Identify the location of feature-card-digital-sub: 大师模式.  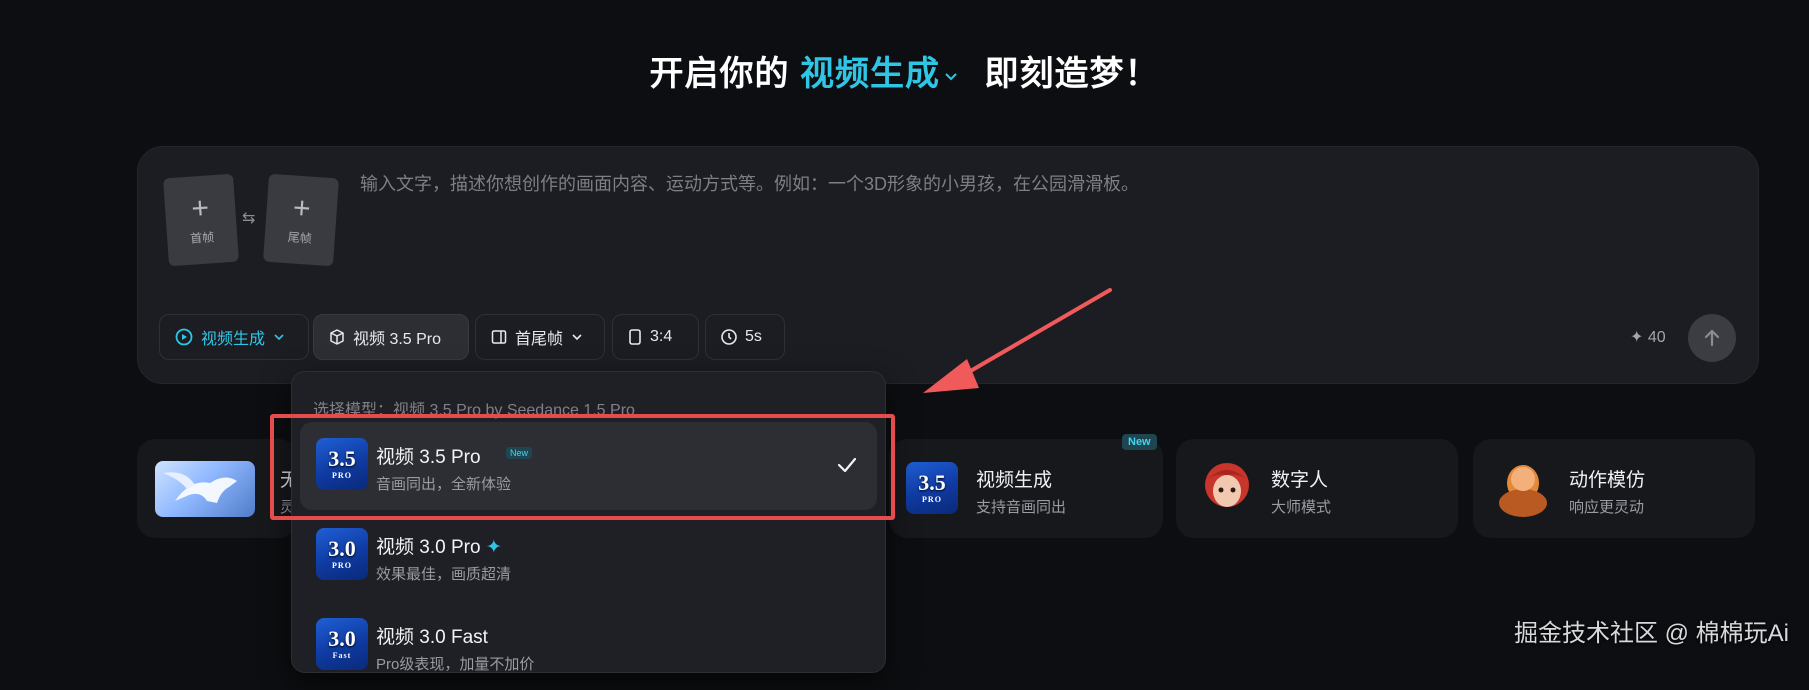
(1301, 507).